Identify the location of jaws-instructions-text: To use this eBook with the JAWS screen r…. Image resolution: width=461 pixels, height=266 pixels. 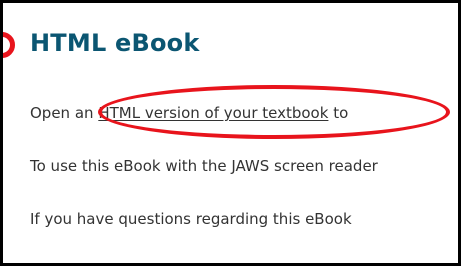
(204, 166).